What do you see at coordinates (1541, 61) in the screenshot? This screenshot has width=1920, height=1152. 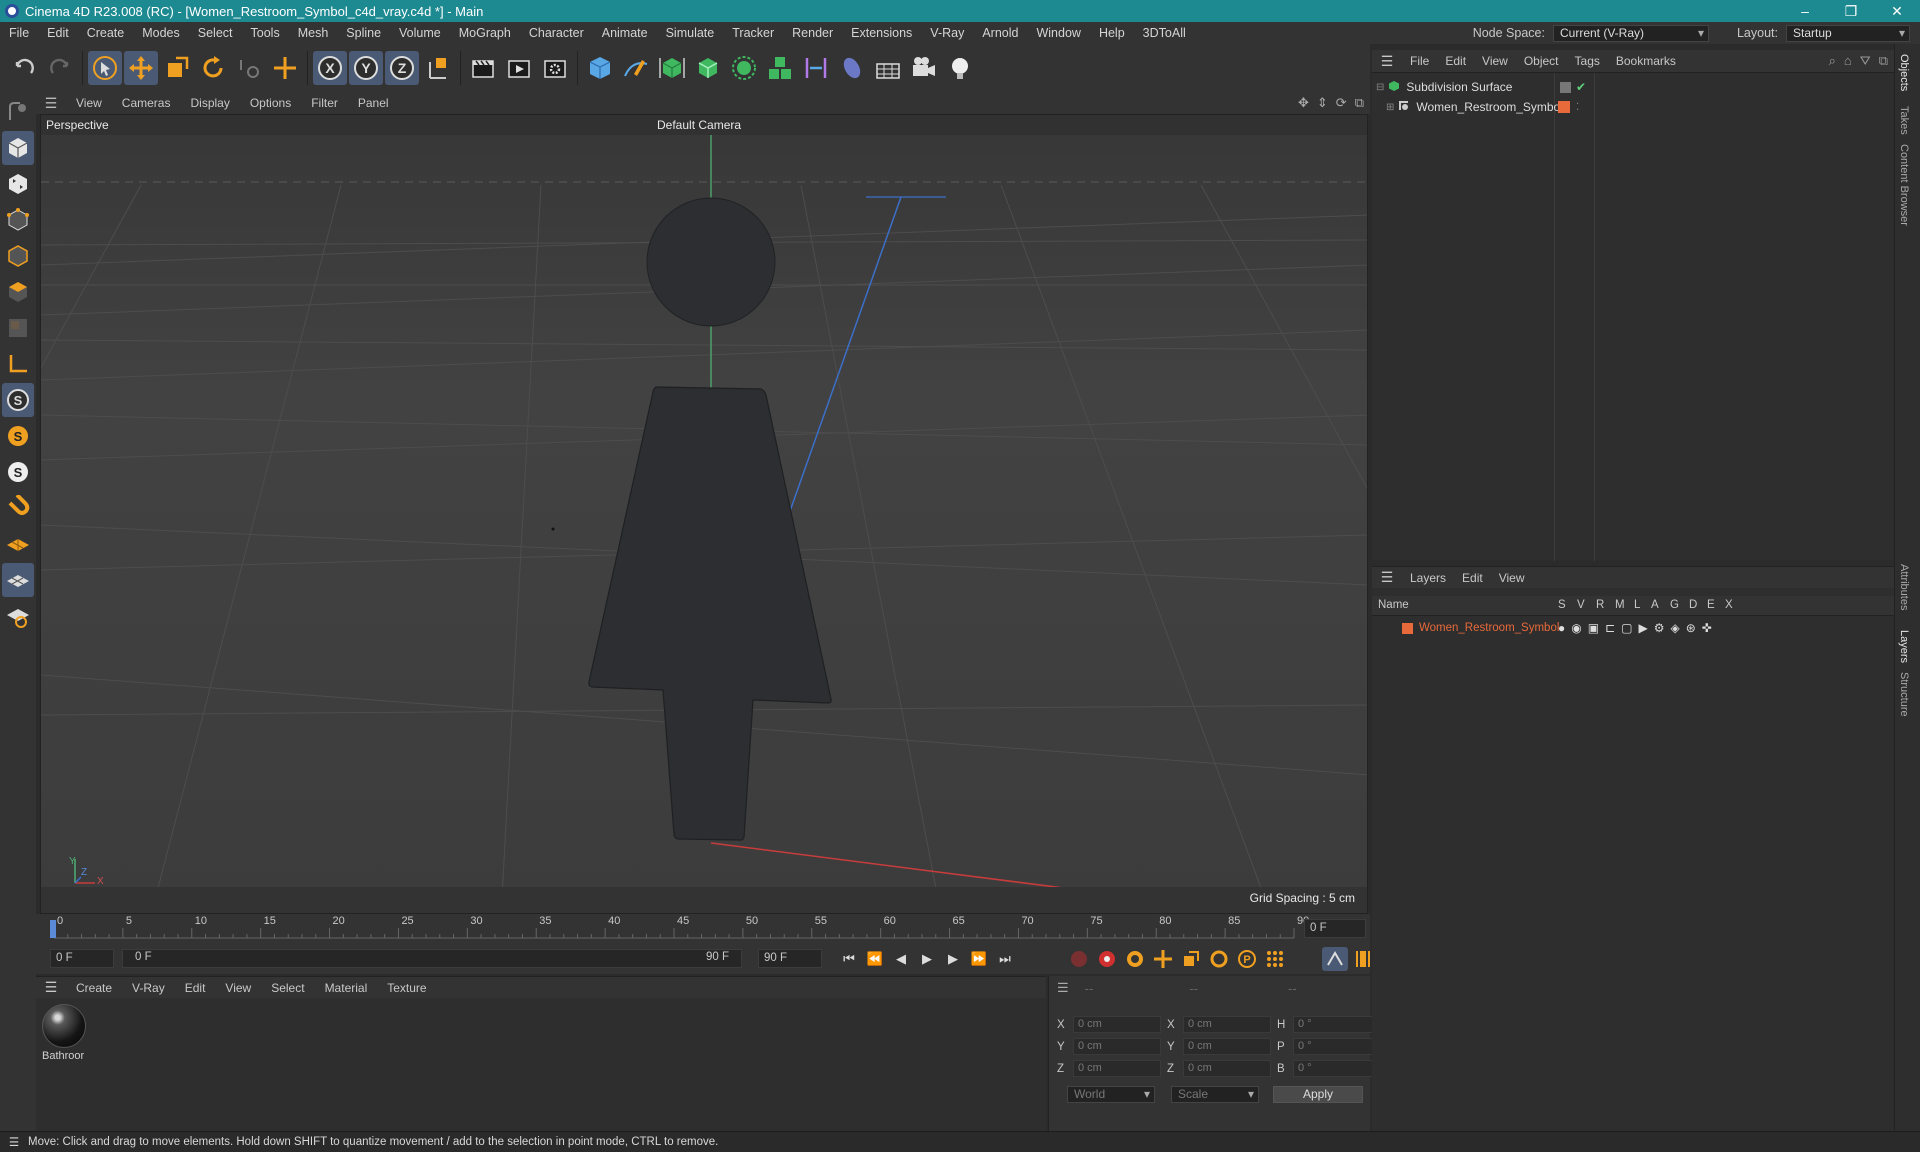 I see `object-menu-object: Object` at bounding box center [1541, 61].